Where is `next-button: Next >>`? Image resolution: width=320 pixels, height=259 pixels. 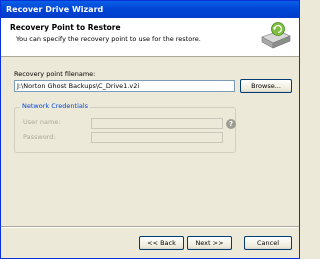
next-button: Next >> is located at coordinates (209, 243).